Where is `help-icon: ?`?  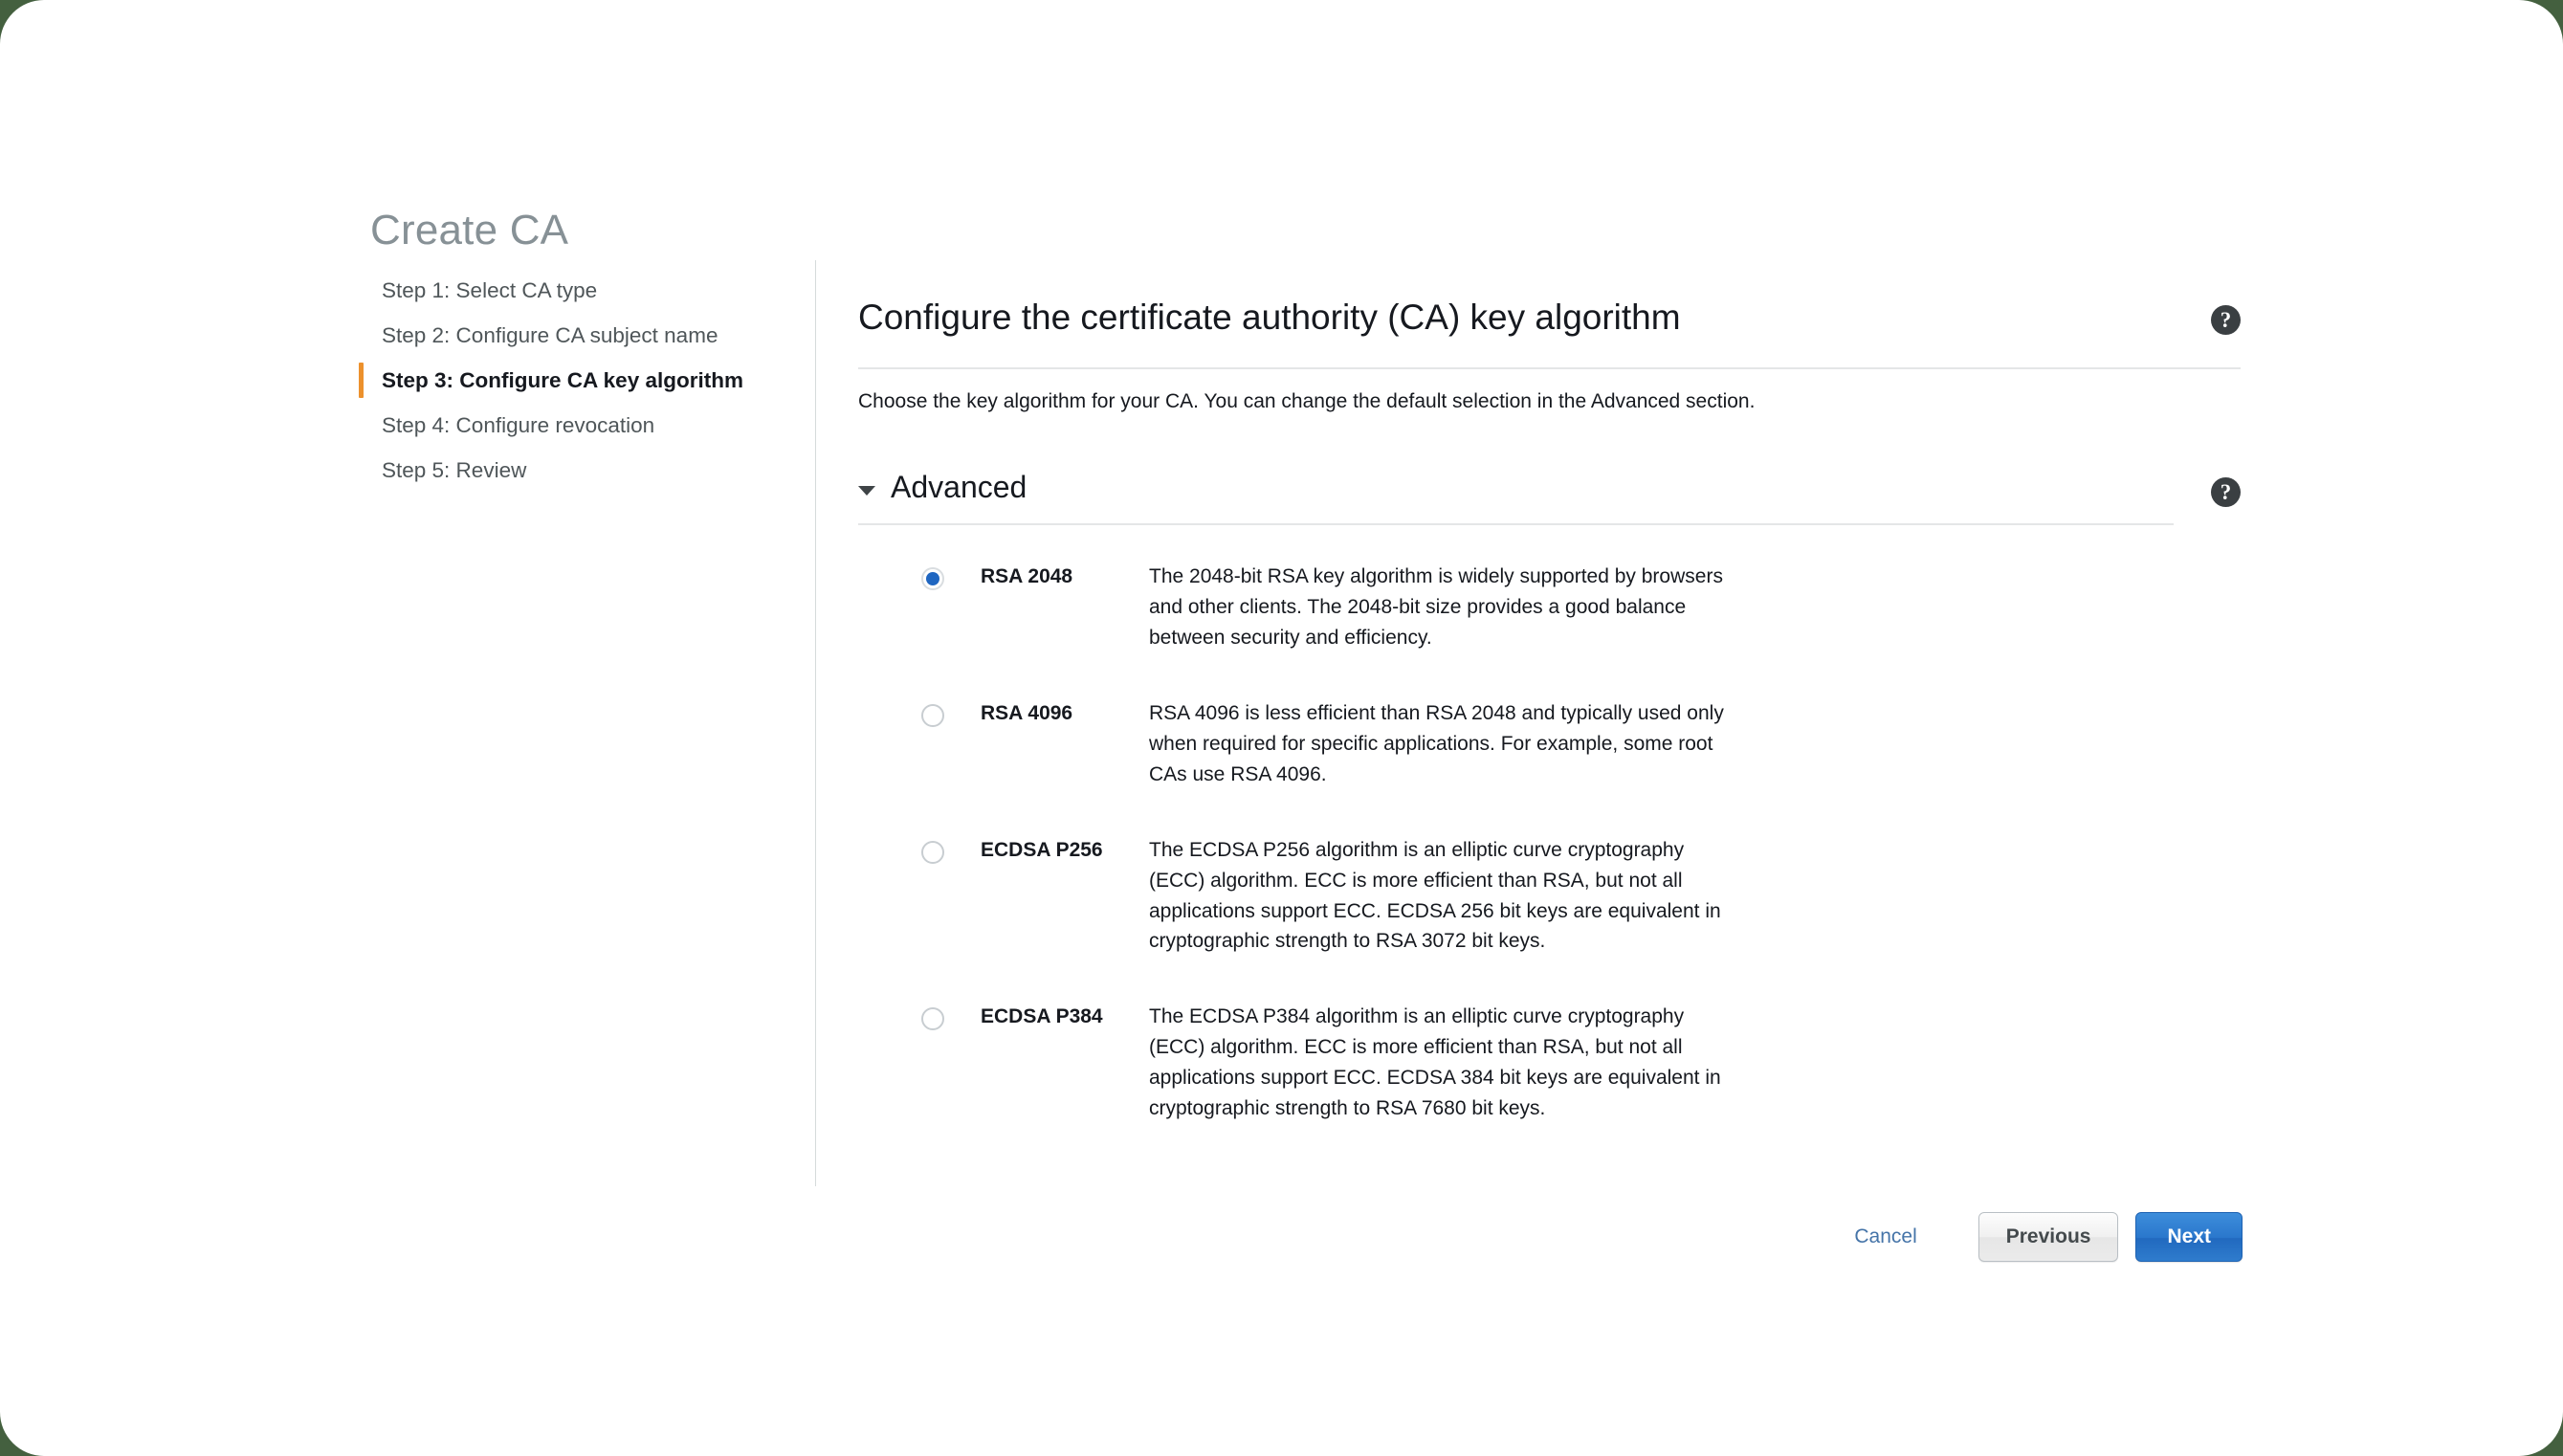
help-icon: ? is located at coordinates (2226, 320).